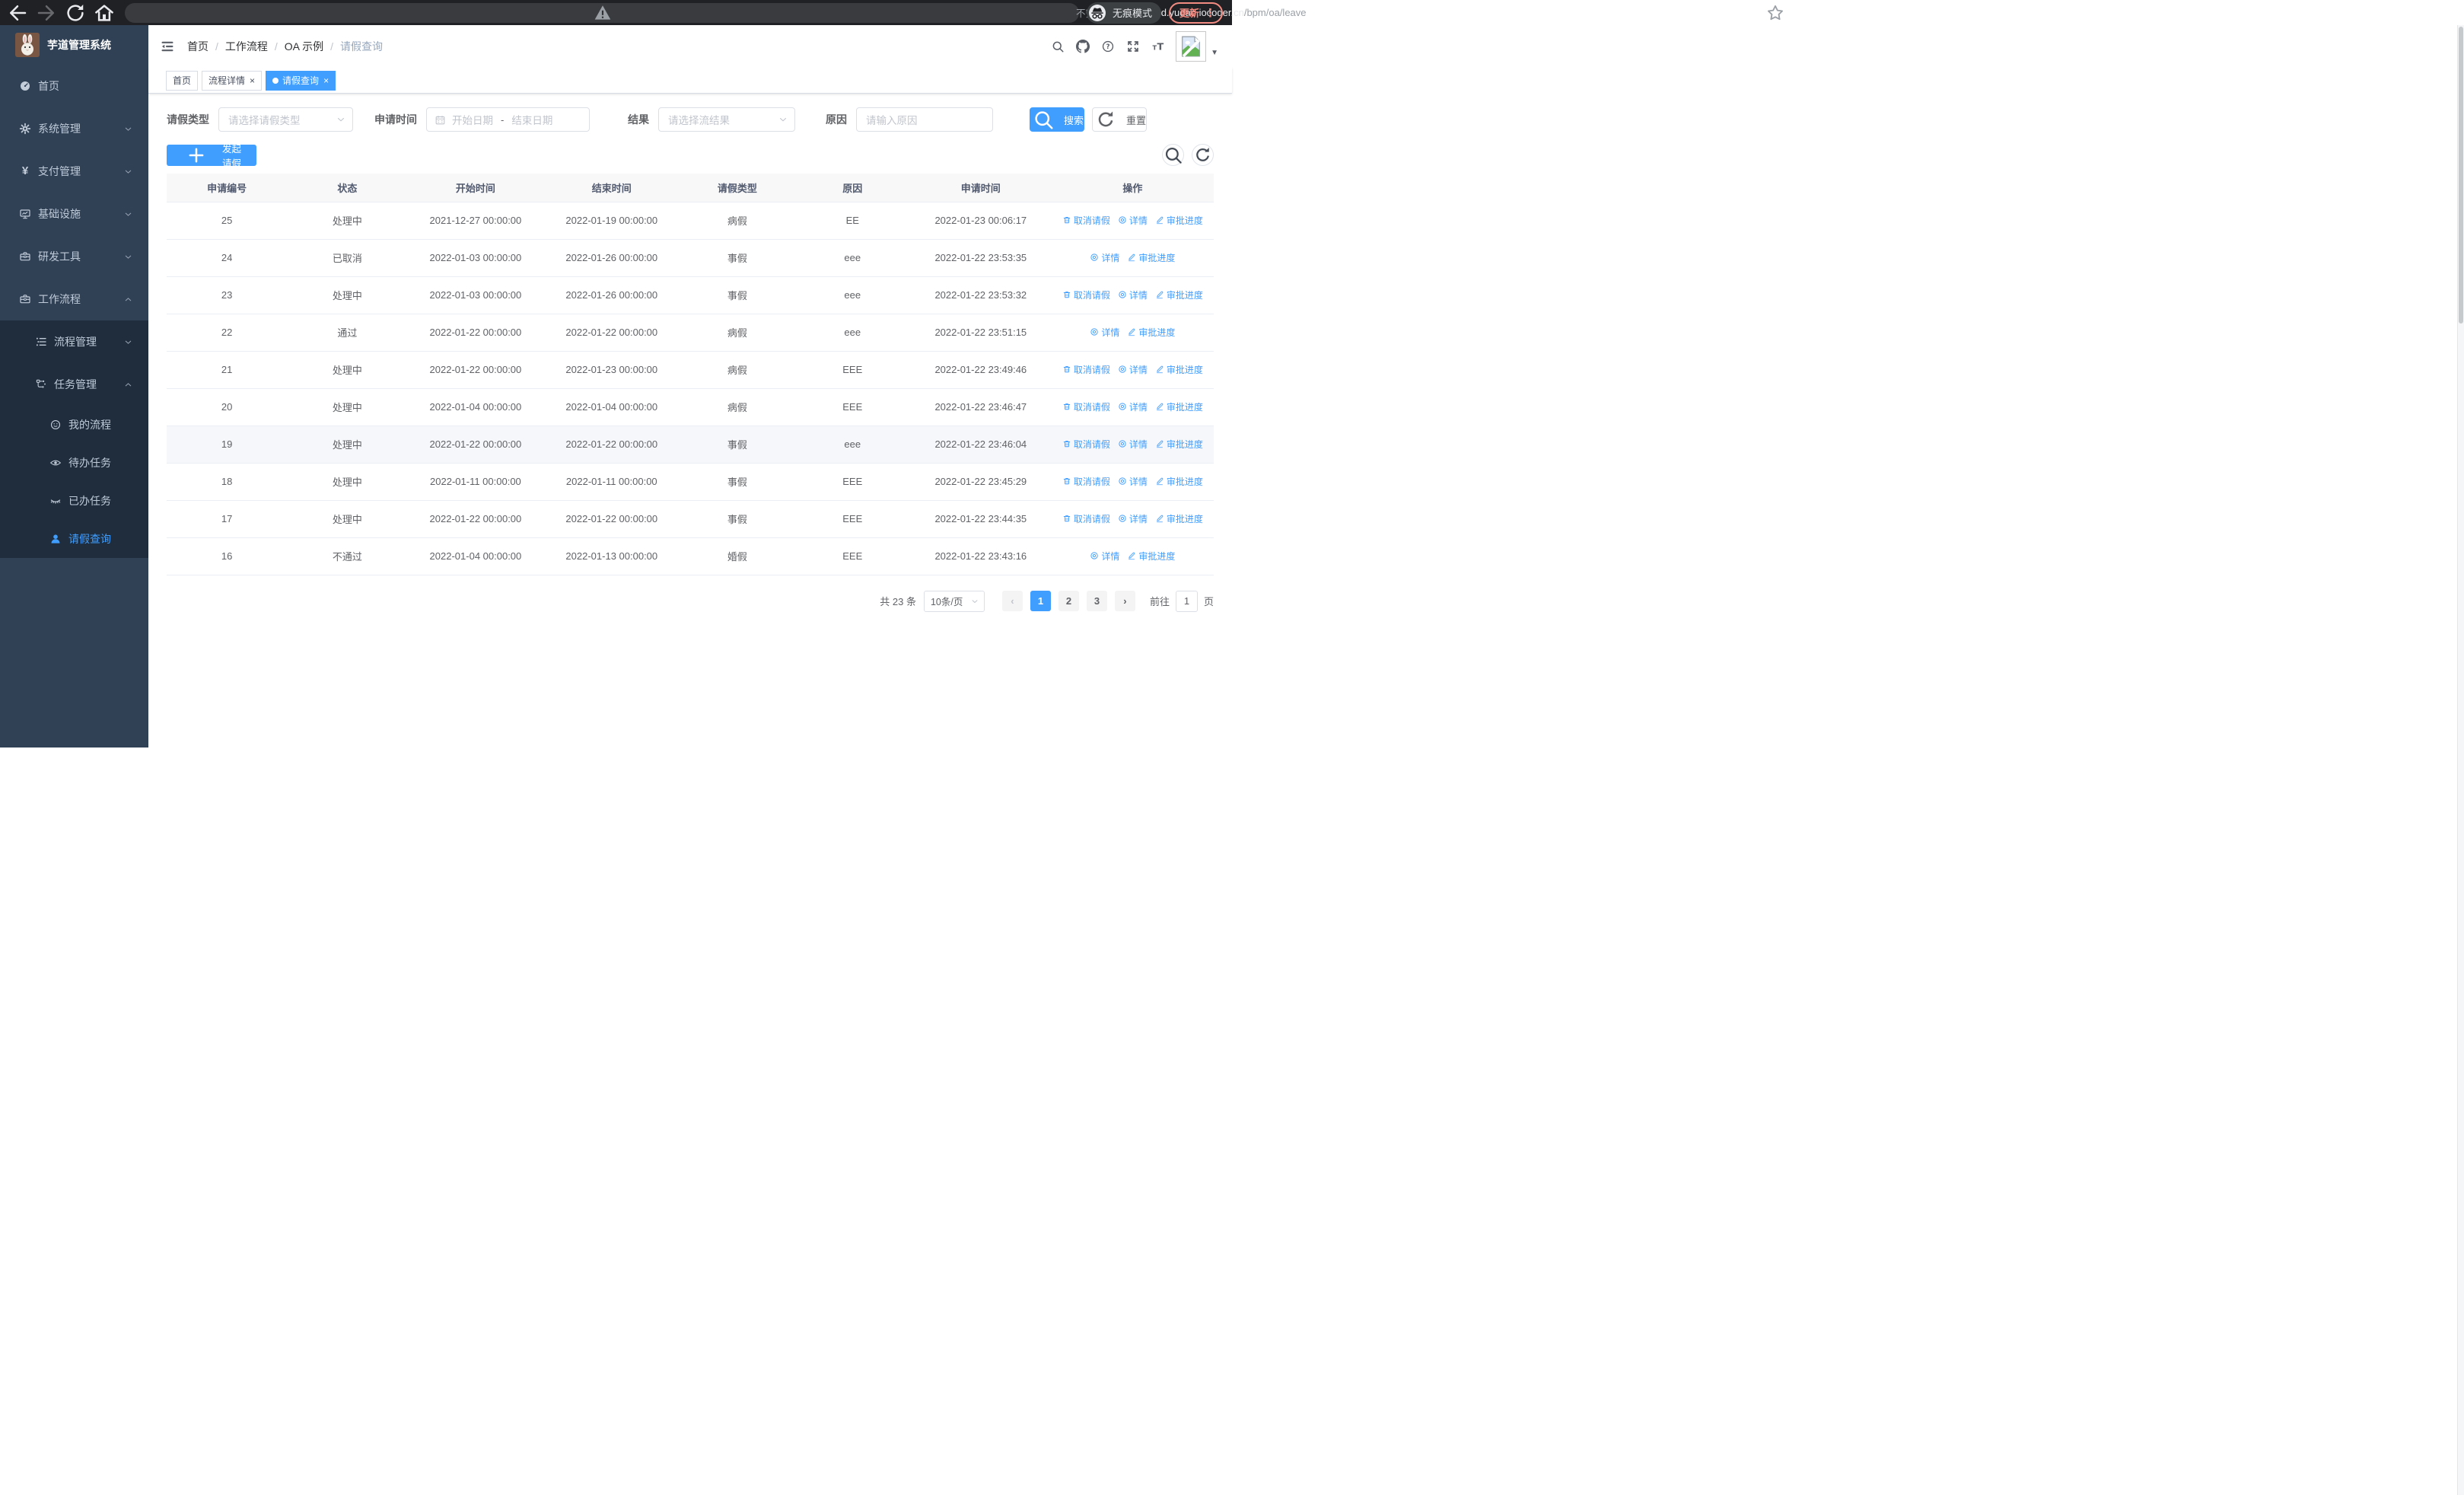  What do you see at coordinates (212, 156) in the screenshot?
I see `create-leave-button: 发起请假` at bounding box center [212, 156].